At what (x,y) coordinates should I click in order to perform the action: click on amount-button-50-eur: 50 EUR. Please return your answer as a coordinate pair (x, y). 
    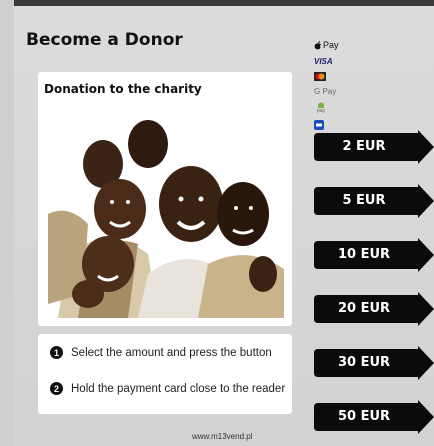
    Looking at the image, I should click on (374, 417).